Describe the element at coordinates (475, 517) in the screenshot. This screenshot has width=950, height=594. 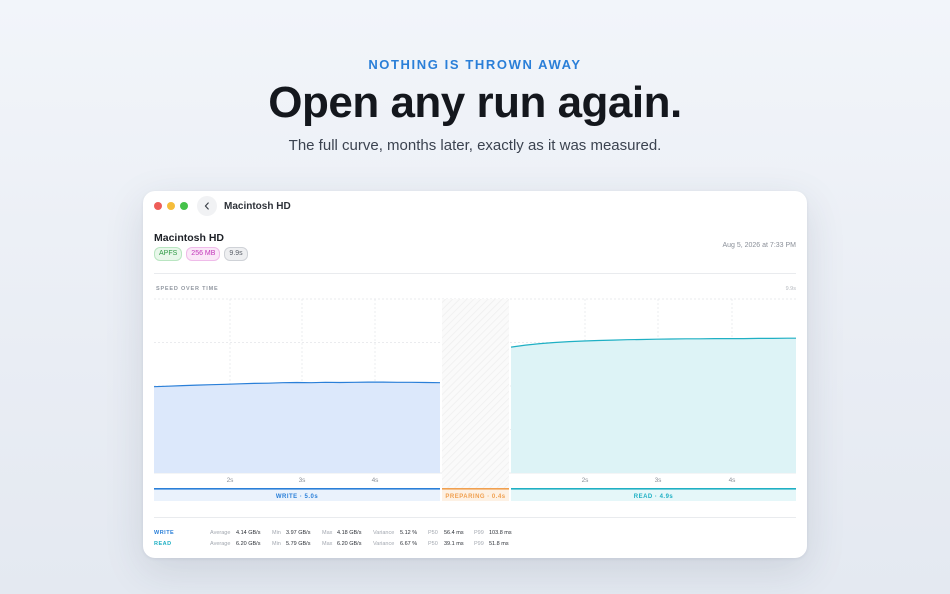
I see `divider` at that location.